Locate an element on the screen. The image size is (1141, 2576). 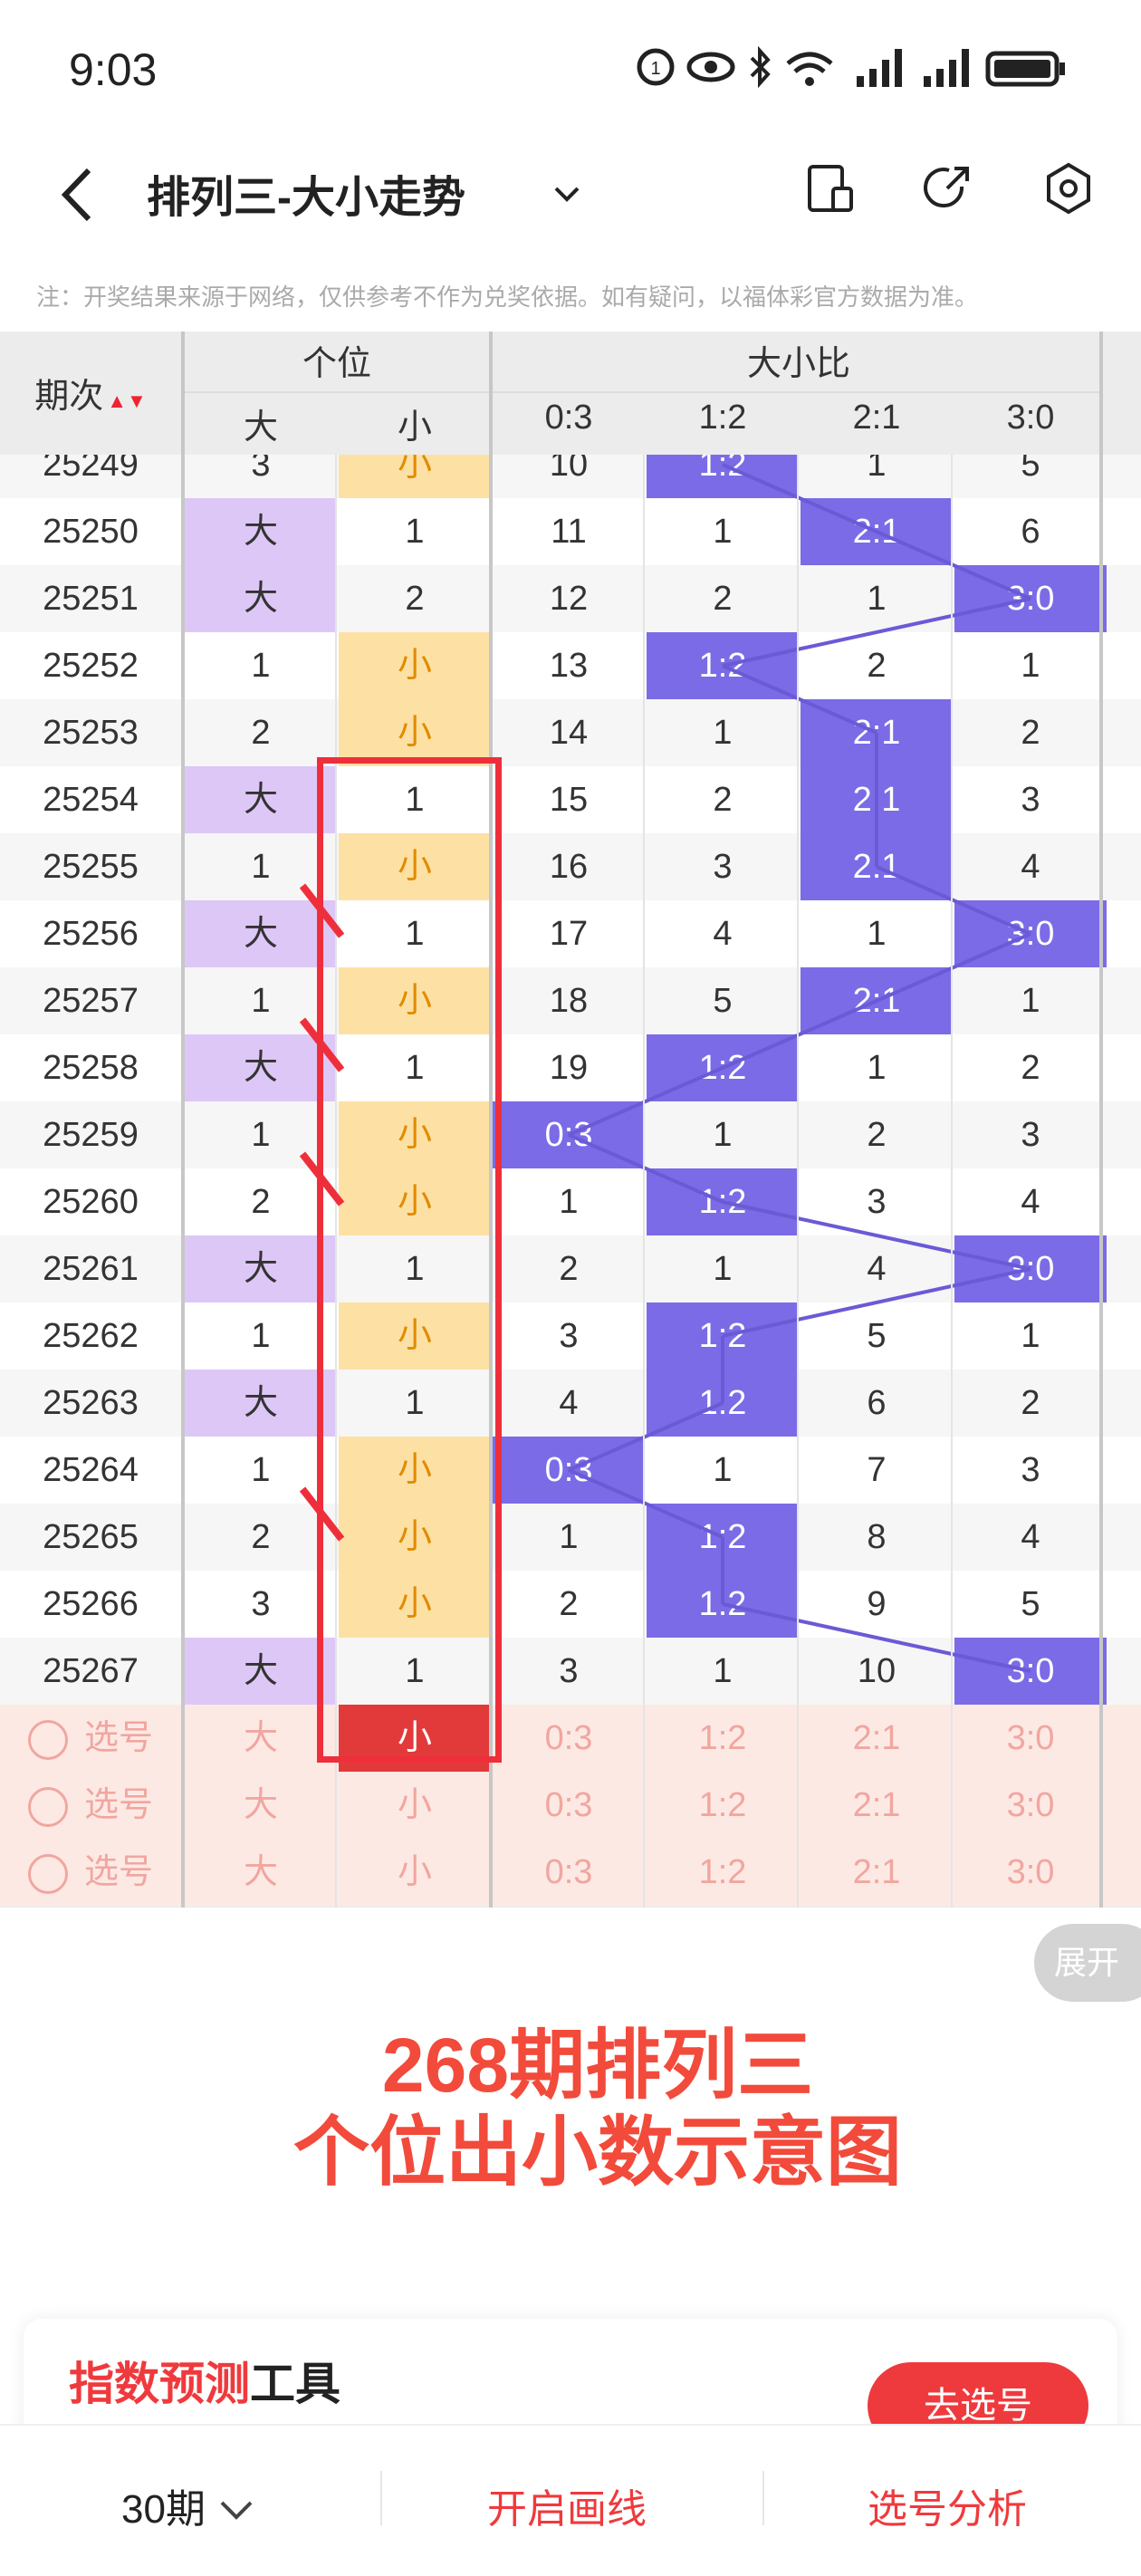
settings-icon is located at coordinates (1068, 188).